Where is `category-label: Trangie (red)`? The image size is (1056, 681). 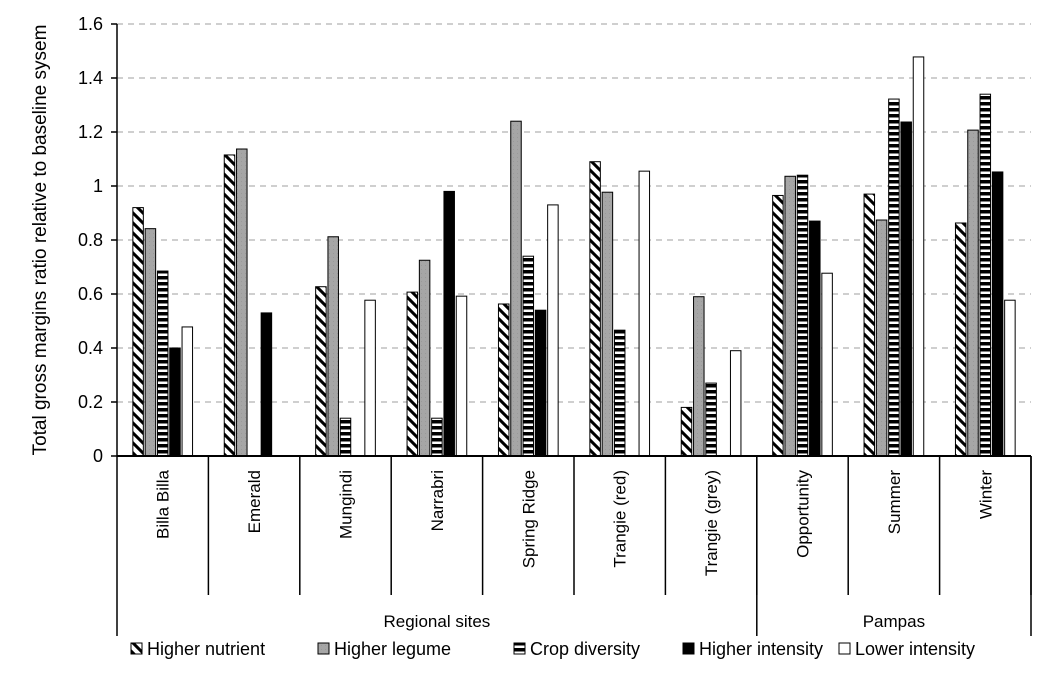 category-label: Trangie (red) is located at coordinates (620, 519).